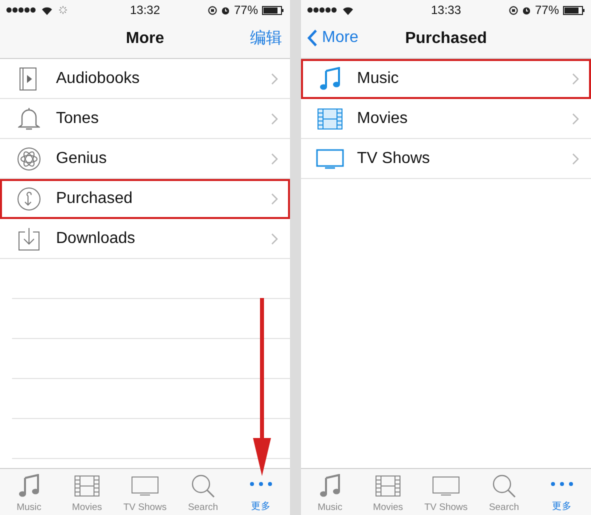  I want to click on back-button: More, so click(332, 38).